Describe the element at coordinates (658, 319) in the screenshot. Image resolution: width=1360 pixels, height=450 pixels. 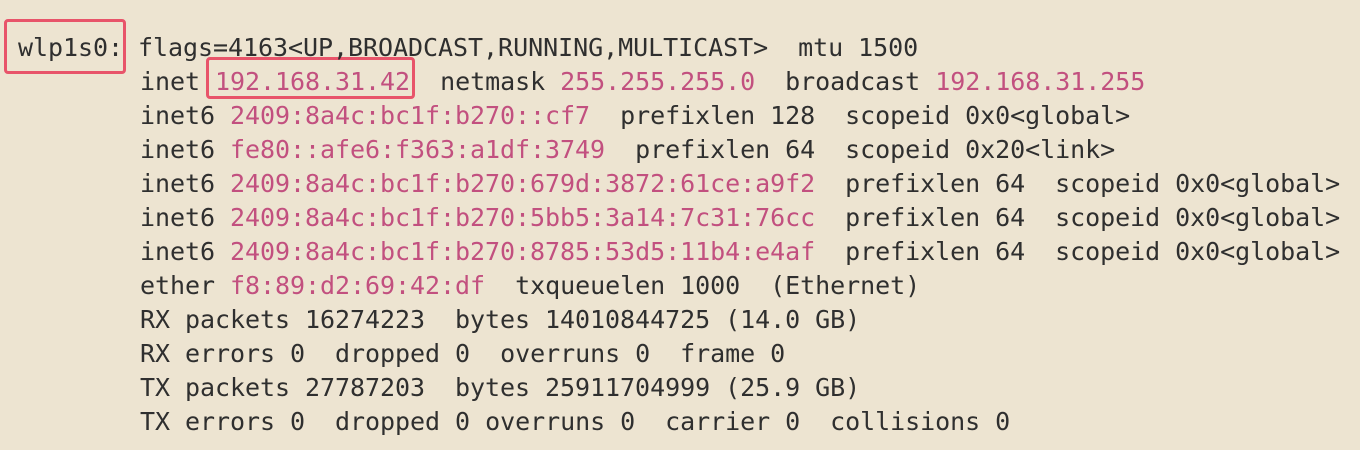
I see `rx-bytes: bytes 14010844725 (14.0 GB)` at that location.